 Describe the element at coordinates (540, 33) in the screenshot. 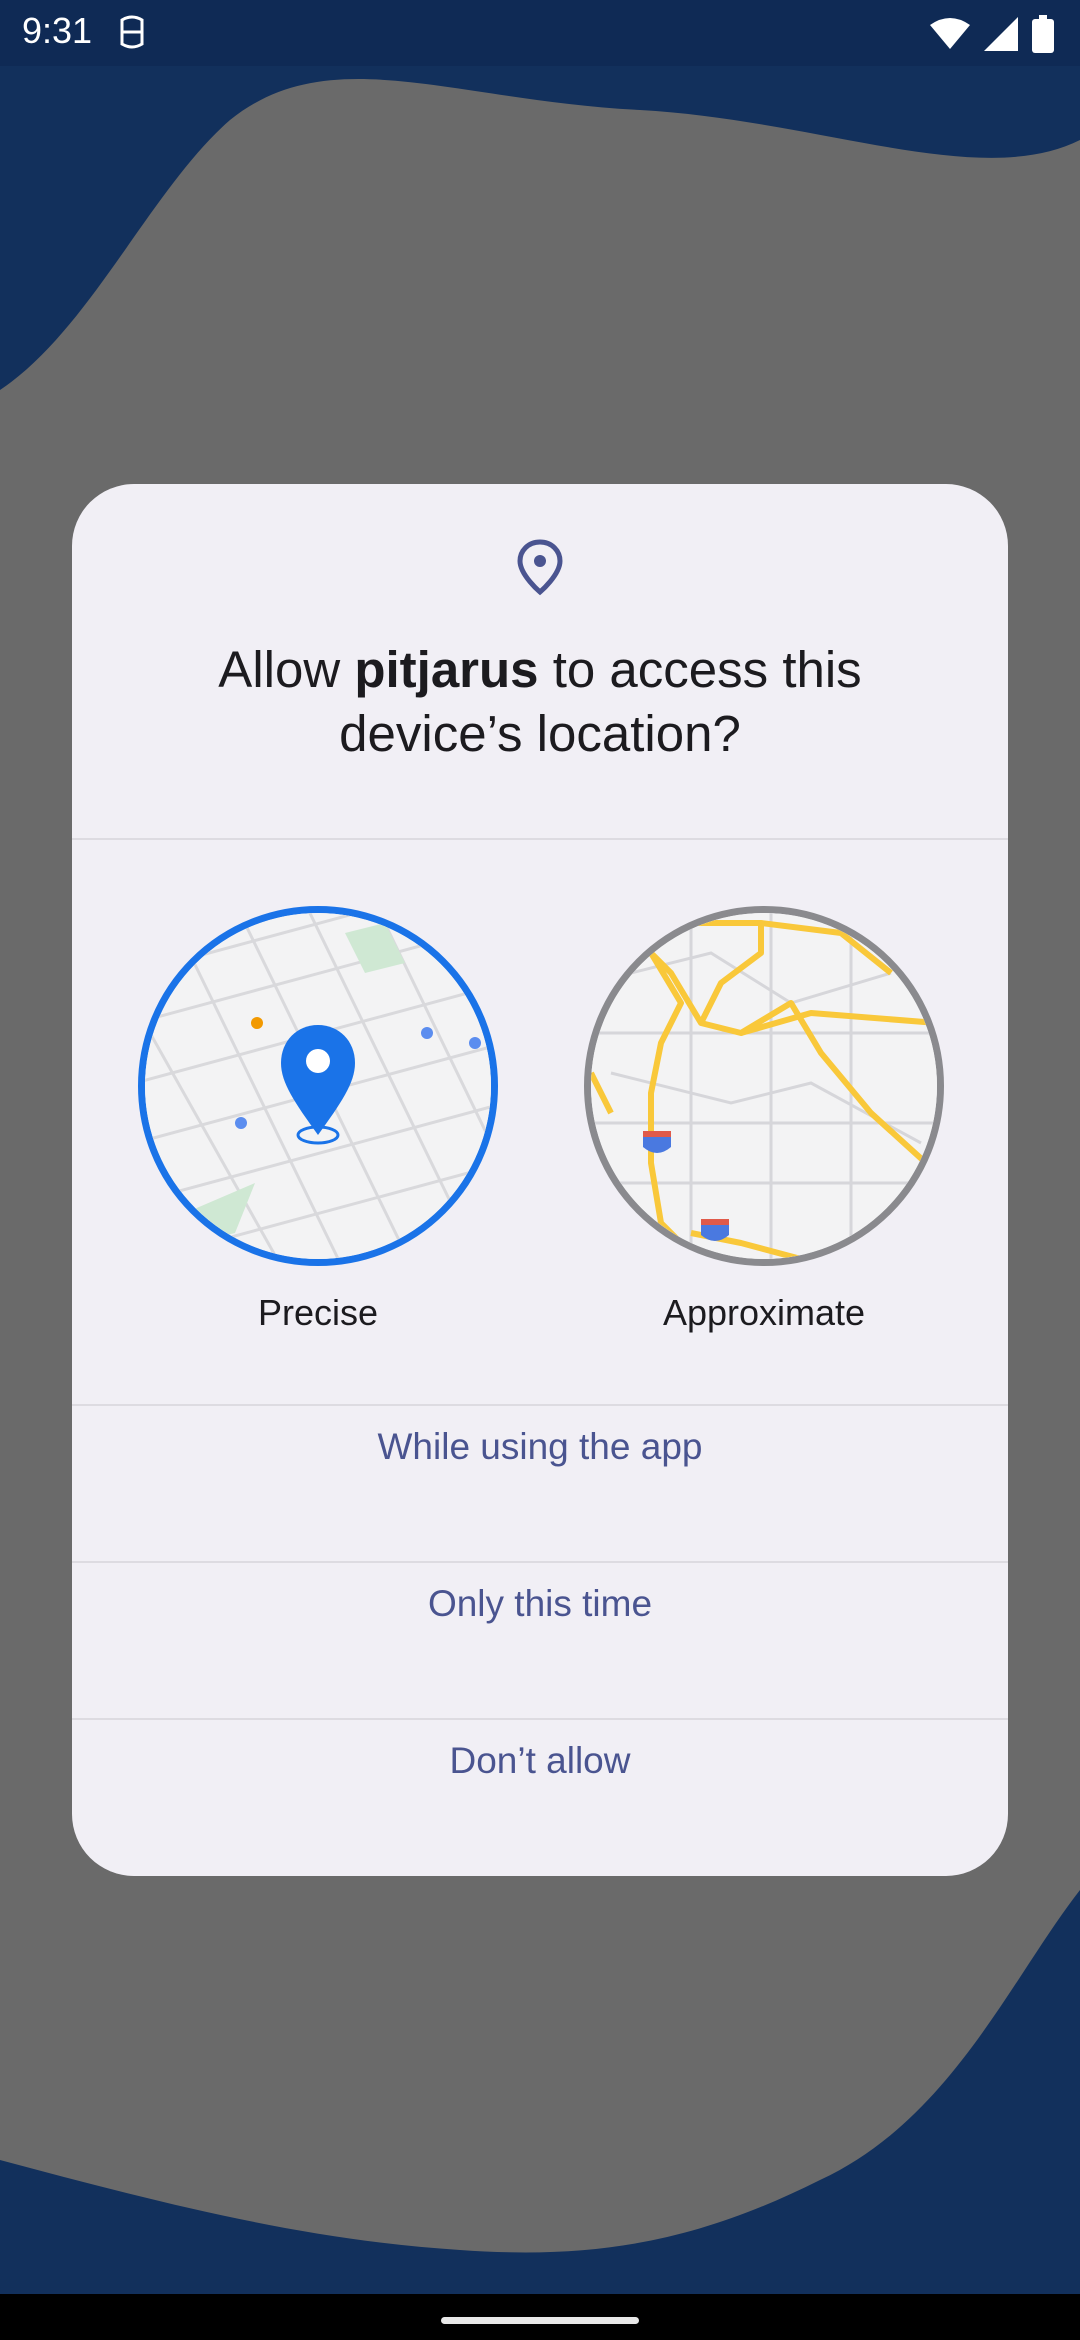

I see `status-bar: 9:31` at that location.